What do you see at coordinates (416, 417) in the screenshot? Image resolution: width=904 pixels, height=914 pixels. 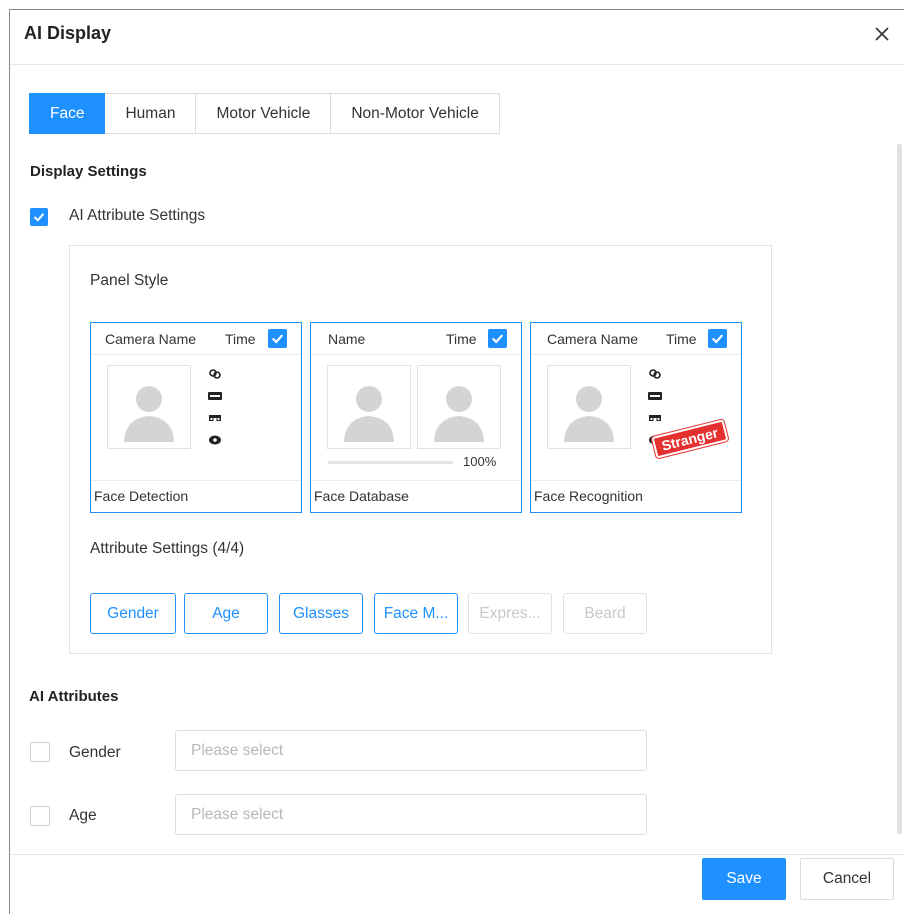 I see `panel-style-card-face-database: Name Time 100% Face Database` at bounding box center [416, 417].